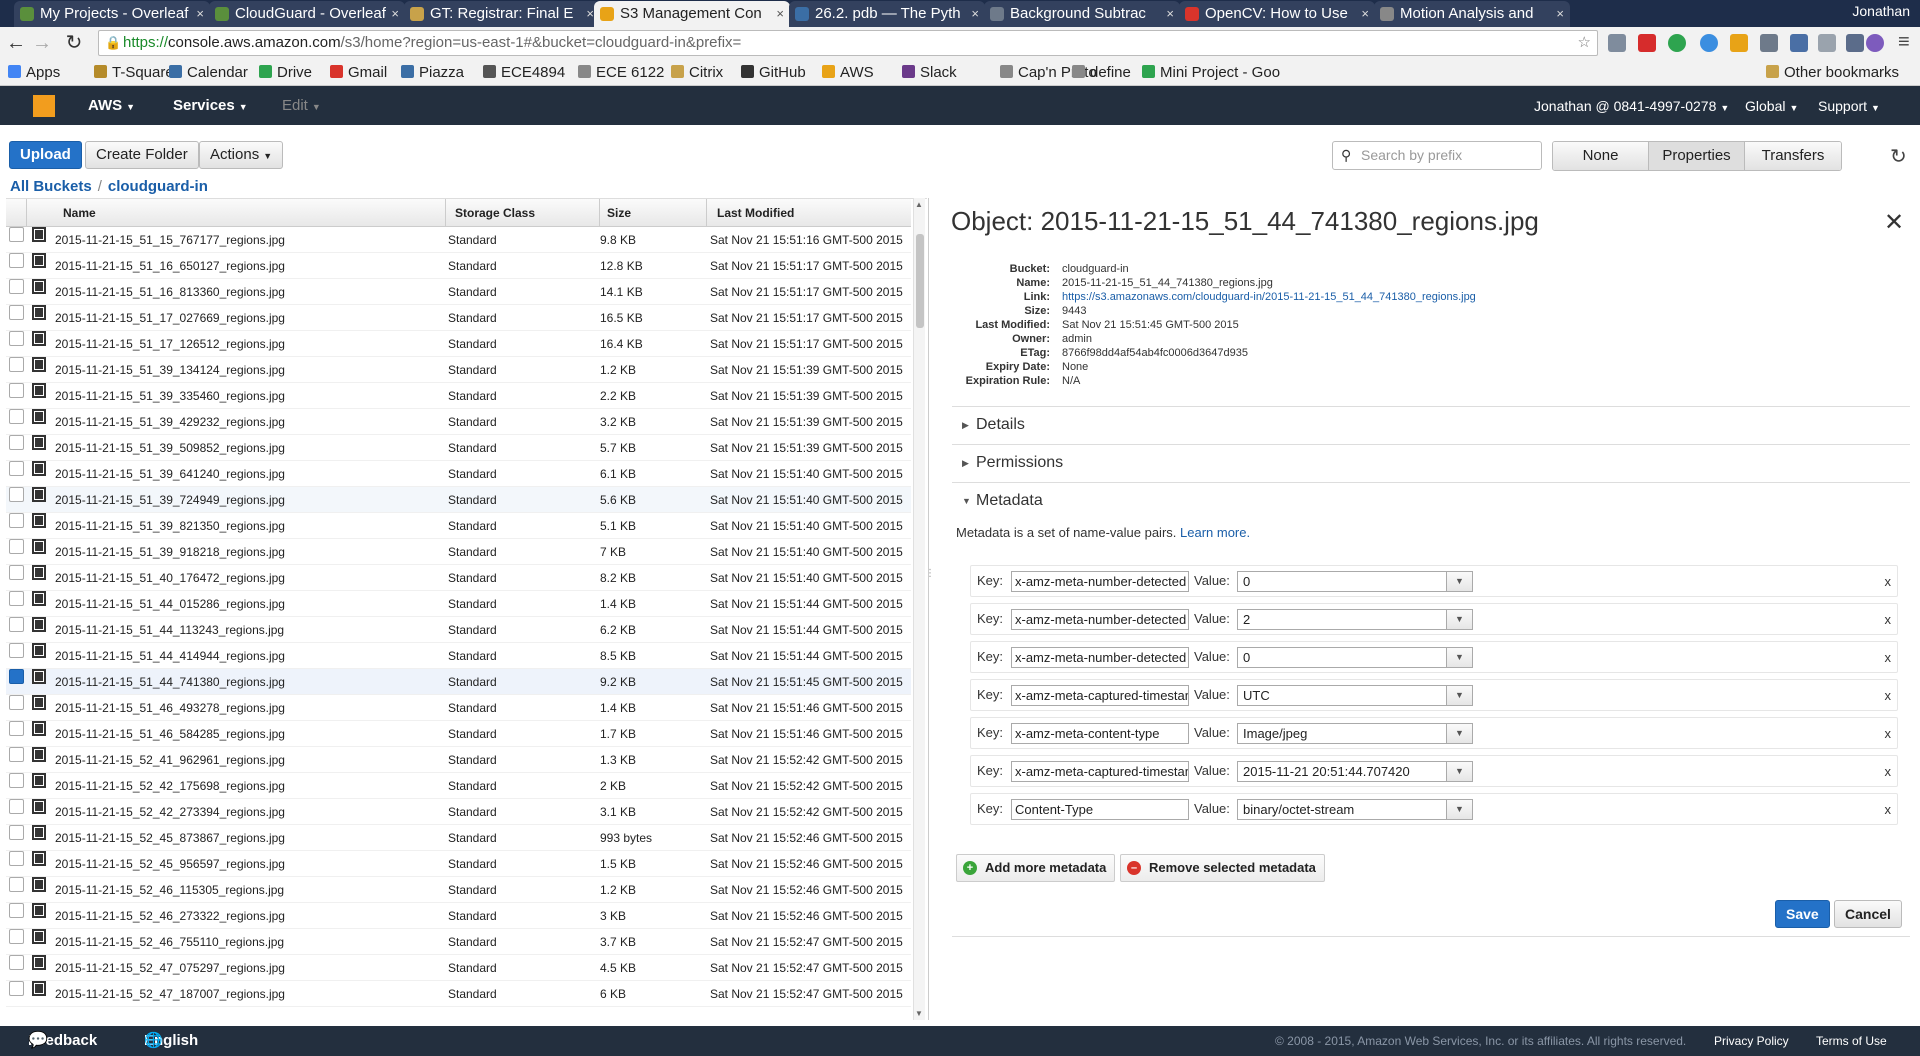 The width and height of the screenshot is (1920, 1056). Describe the element at coordinates (848, 72) in the screenshot. I see `bookmark-item: AWS` at that location.